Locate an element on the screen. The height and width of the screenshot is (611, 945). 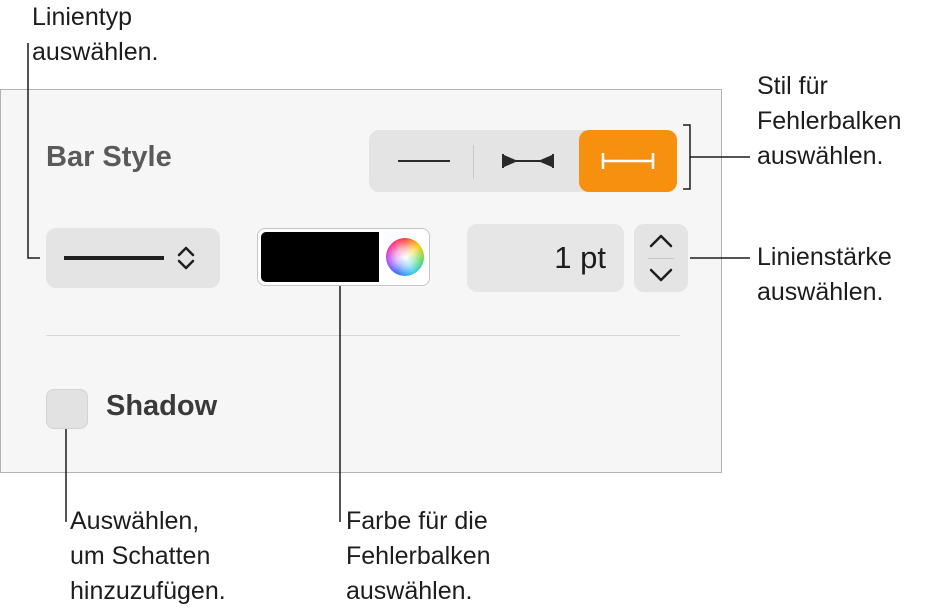
callout-bar-style-line-2: Fehlerbalken is located at coordinates (829, 121).